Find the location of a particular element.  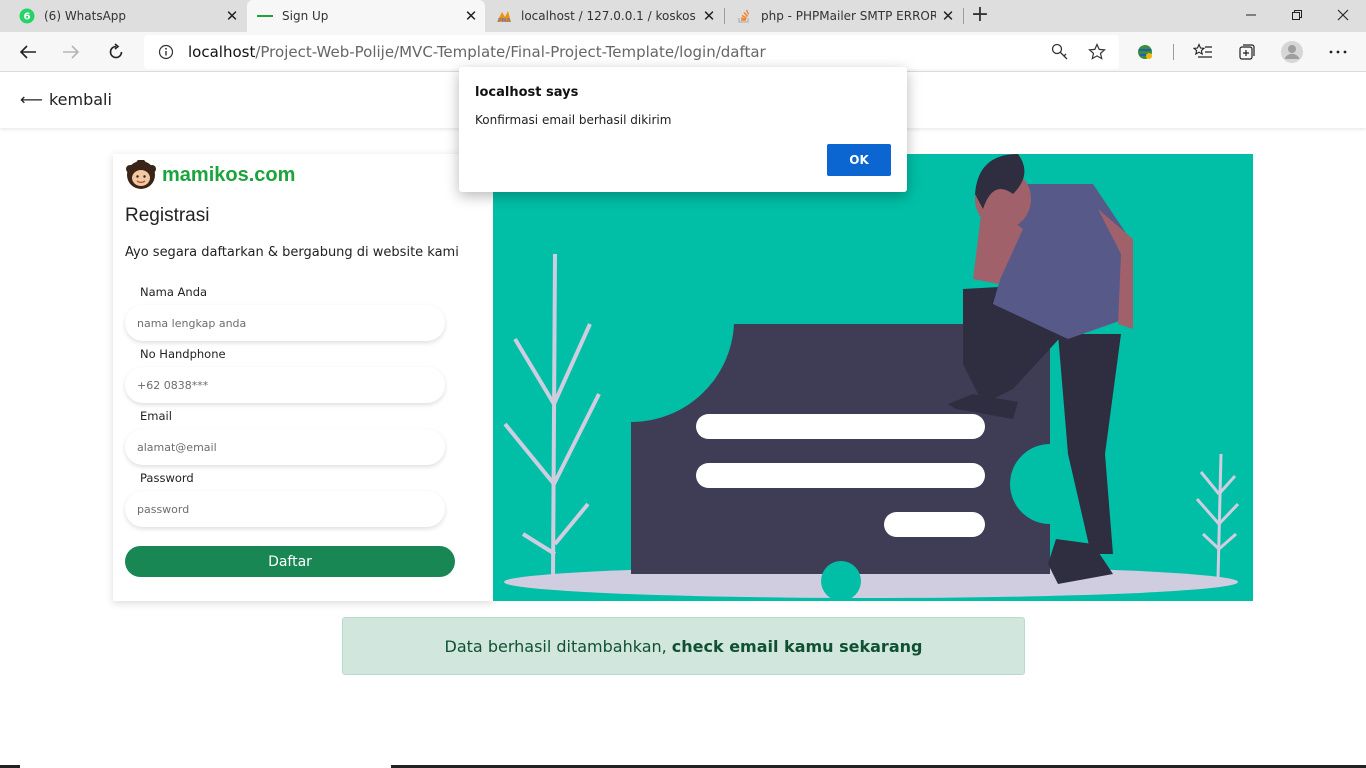

extension-button is located at coordinates (1145, 52).